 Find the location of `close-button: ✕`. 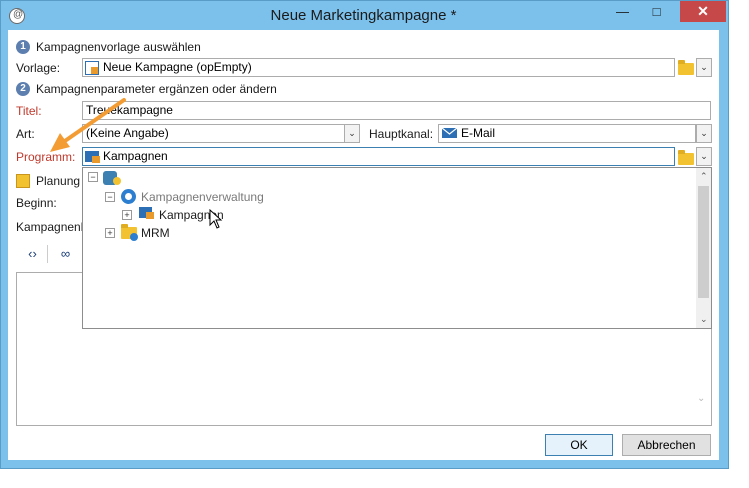

close-button: ✕ is located at coordinates (703, 11).